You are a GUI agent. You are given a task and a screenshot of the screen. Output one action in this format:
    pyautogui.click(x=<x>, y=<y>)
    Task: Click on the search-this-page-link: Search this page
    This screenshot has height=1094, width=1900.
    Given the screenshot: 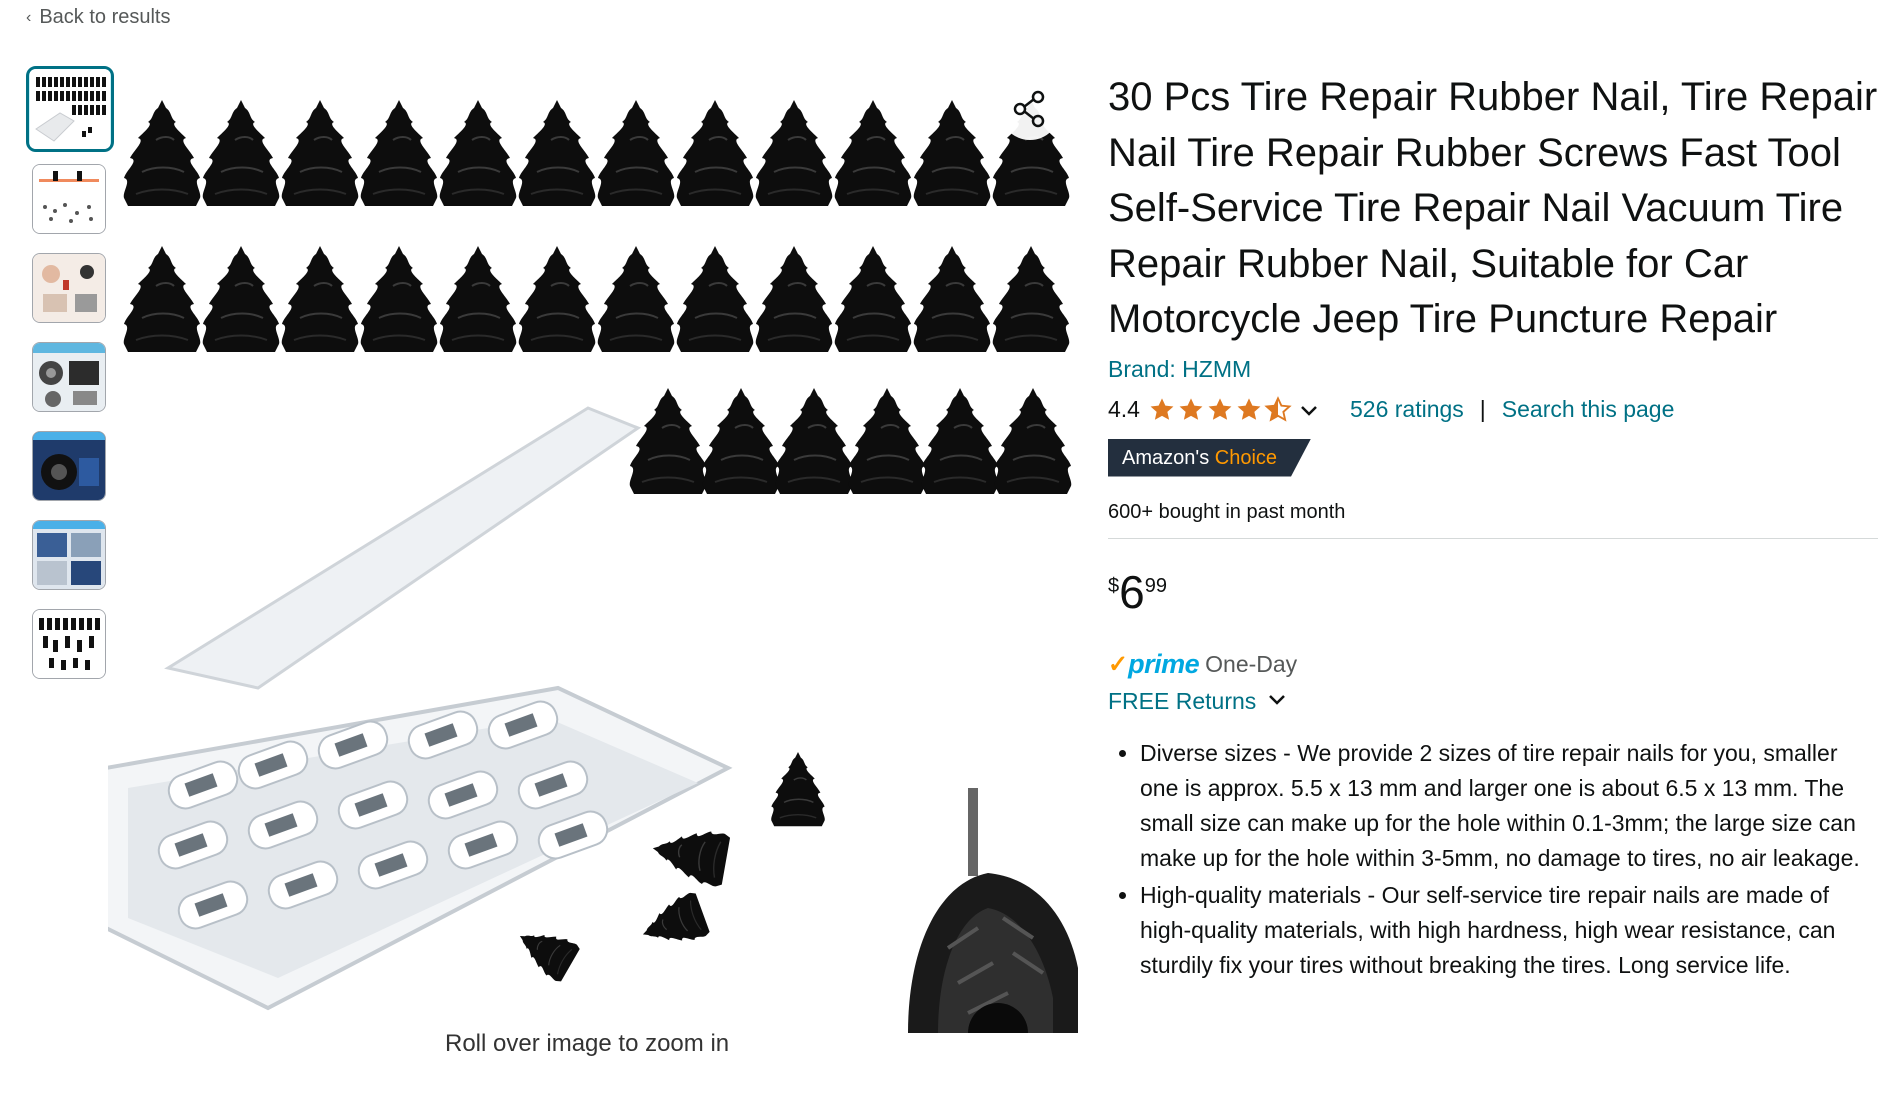 What is the action you would take?
    pyautogui.click(x=1588, y=409)
    